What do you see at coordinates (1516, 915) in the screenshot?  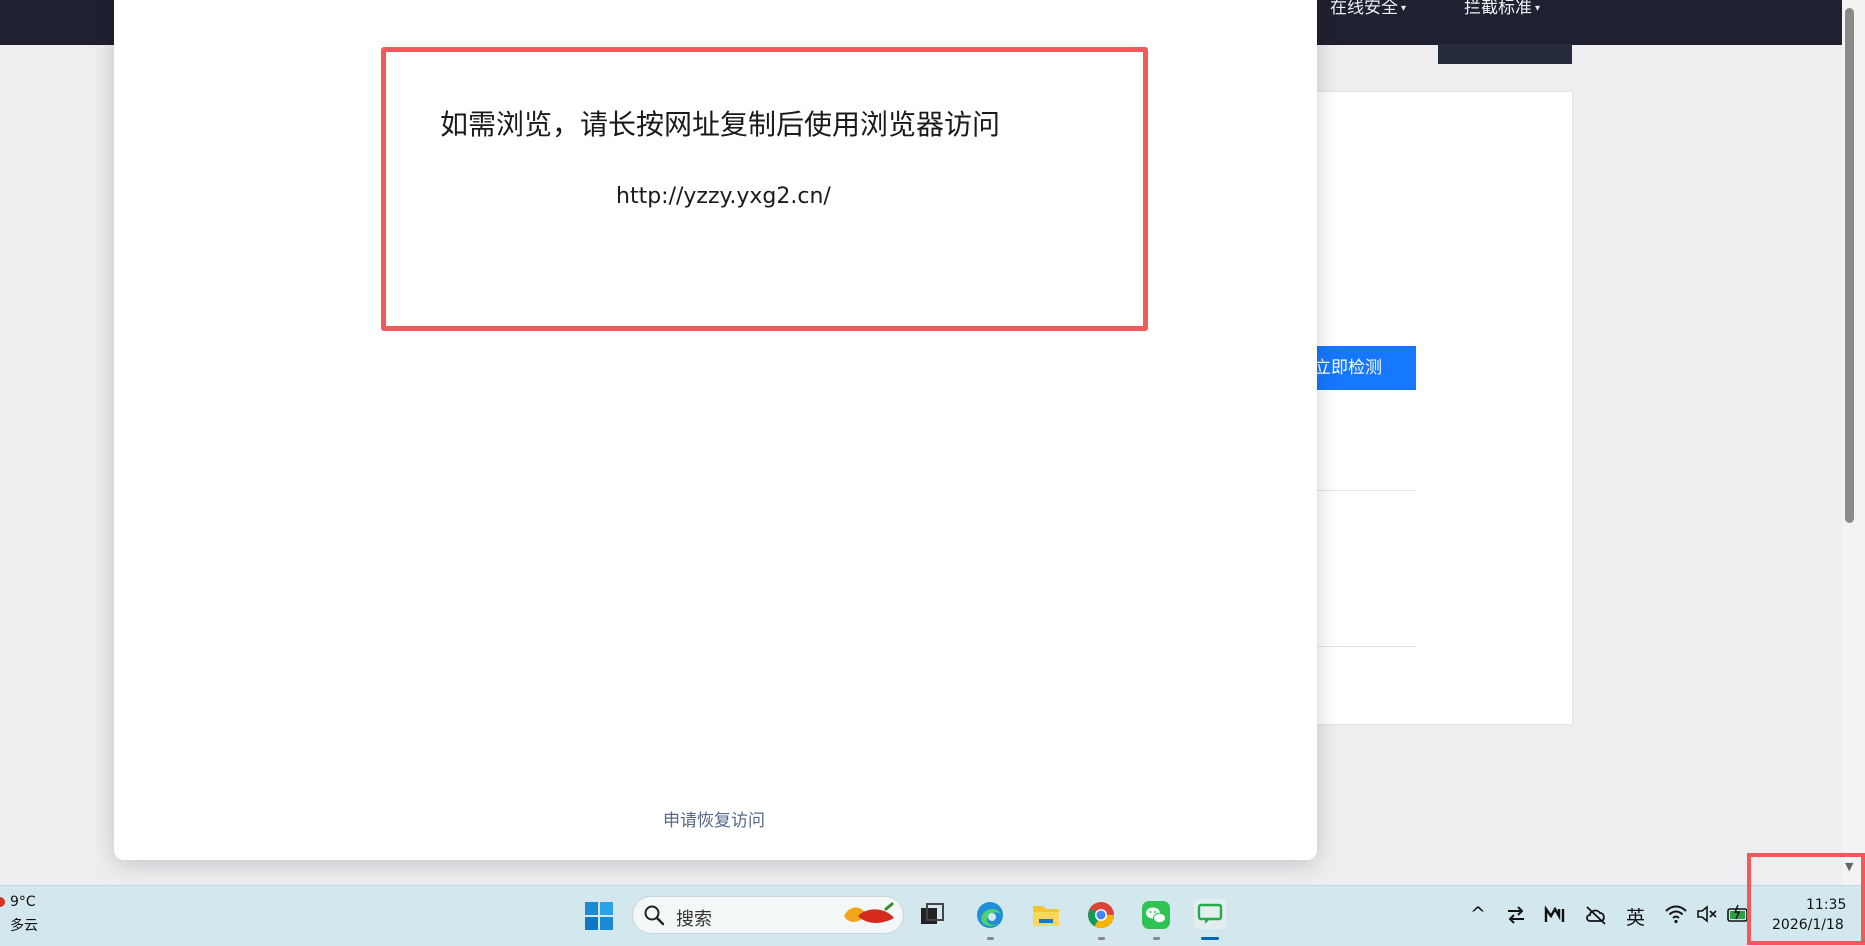 I see `transfer-arrows-icon` at bounding box center [1516, 915].